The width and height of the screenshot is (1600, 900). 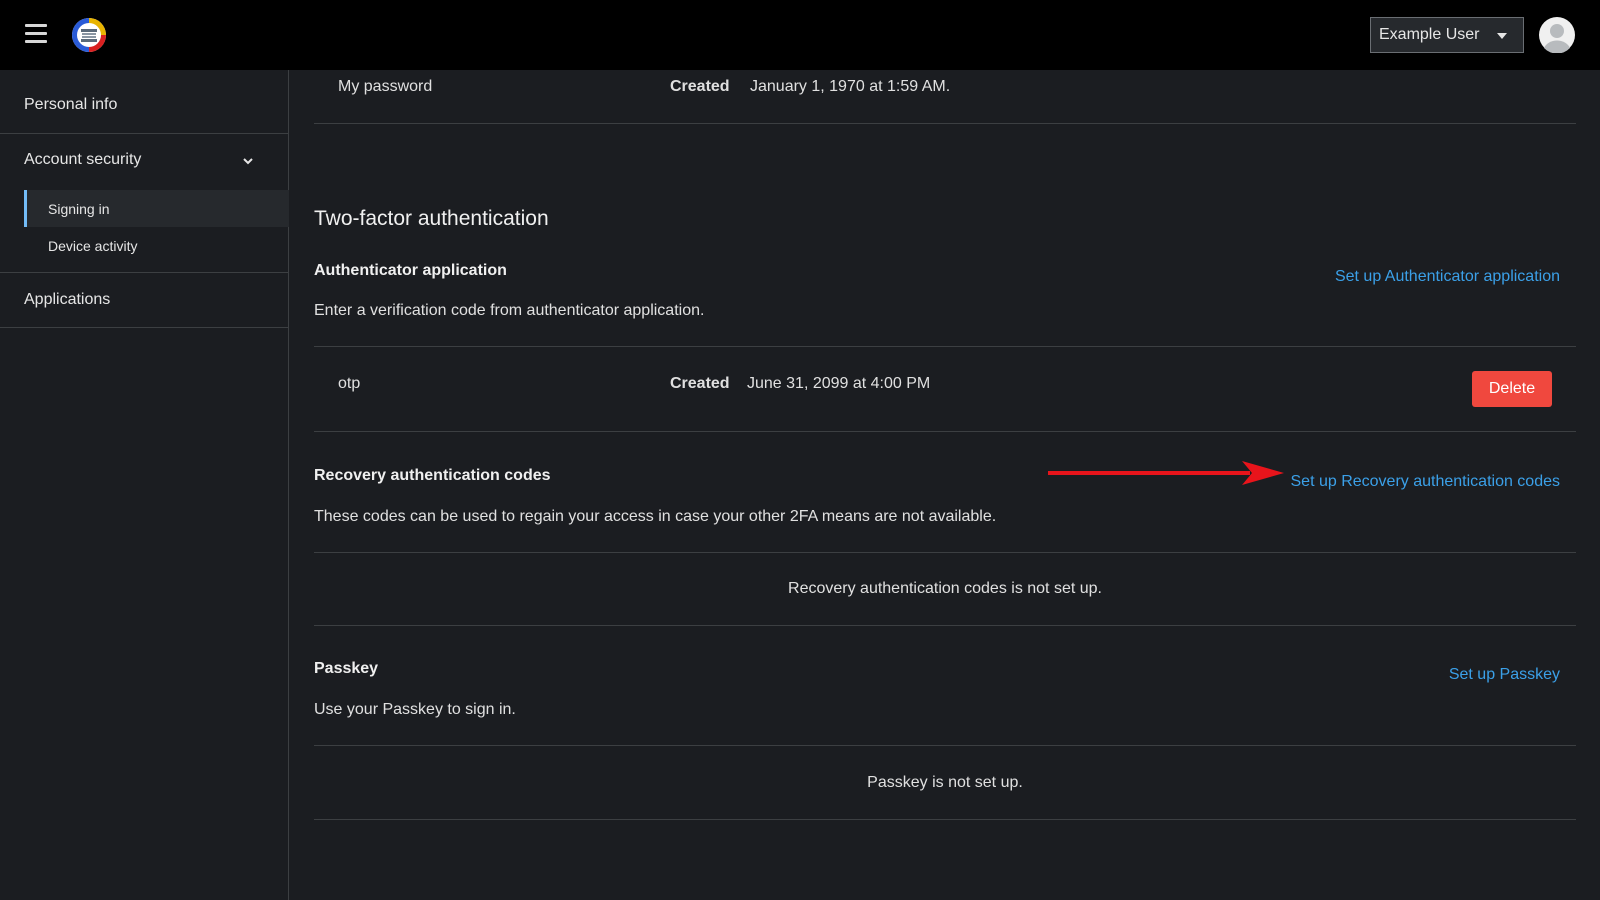 What do you see at coordinates (93, 245) in the screenshot?
I see `sidebar-item-label: Device activity` at bounding box center [93, 245].